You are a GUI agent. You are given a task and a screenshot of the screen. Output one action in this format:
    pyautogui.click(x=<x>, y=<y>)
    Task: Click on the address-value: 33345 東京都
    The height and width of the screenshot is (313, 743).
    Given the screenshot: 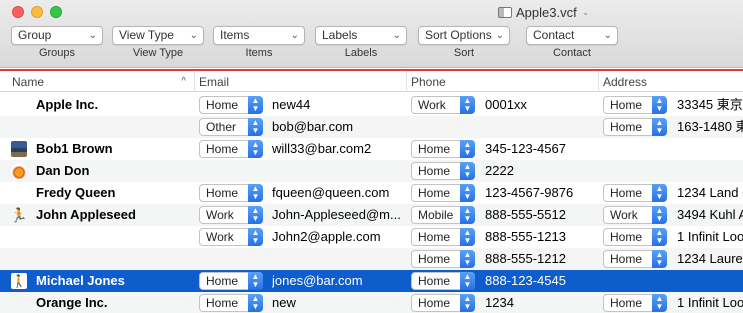 What is the action you would take?
    pyautogui.click(x=710, y=105)
    